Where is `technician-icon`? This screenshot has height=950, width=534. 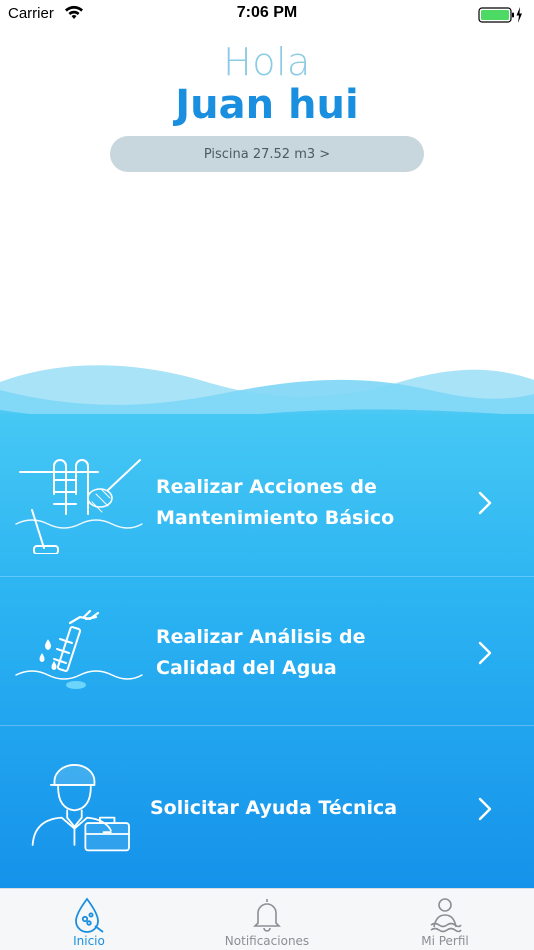 technician-icon is located at coordinates (80, 808).